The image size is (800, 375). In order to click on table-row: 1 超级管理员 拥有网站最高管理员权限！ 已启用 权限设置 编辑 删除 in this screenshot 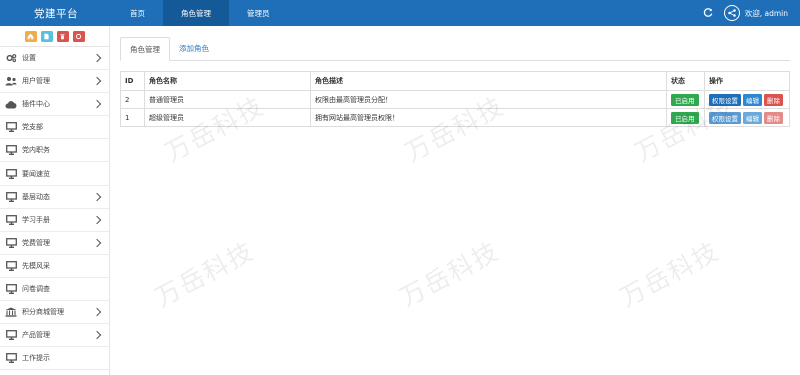, I will do `click(455, 117)`.